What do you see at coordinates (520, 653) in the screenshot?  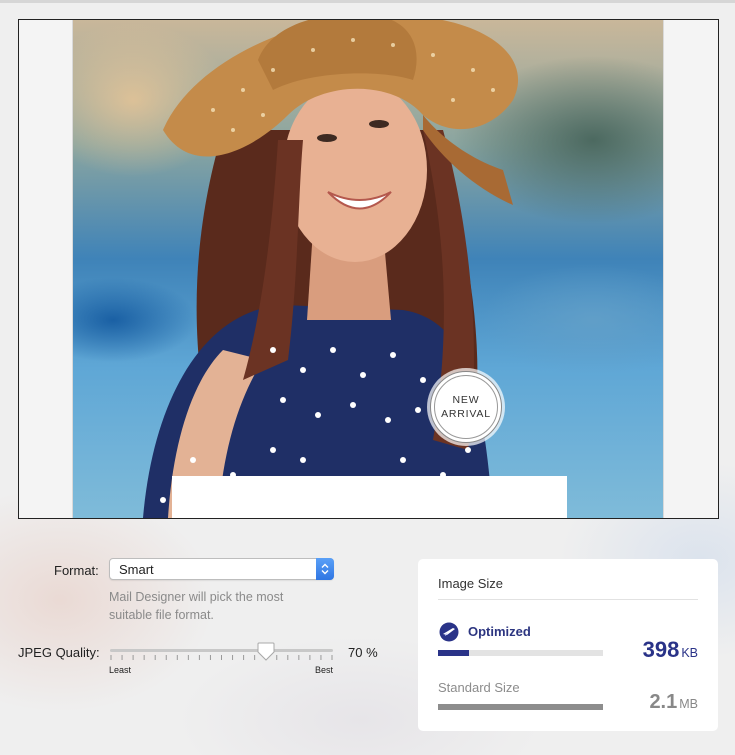 I see `optimized-size-bar` at bounding box center [520, 653].